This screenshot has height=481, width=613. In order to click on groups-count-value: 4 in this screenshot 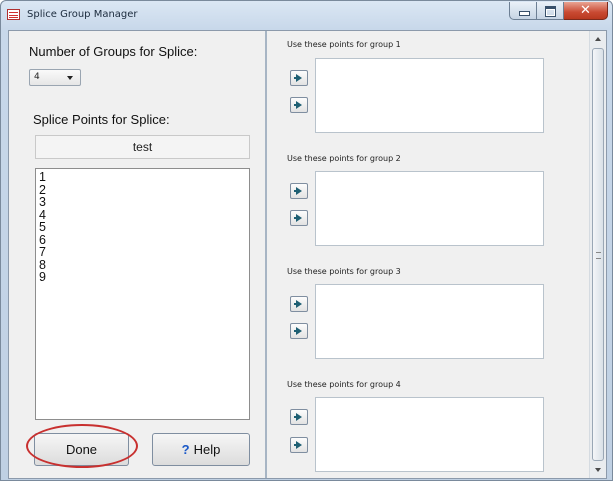, I will do `click(37, 77)`.